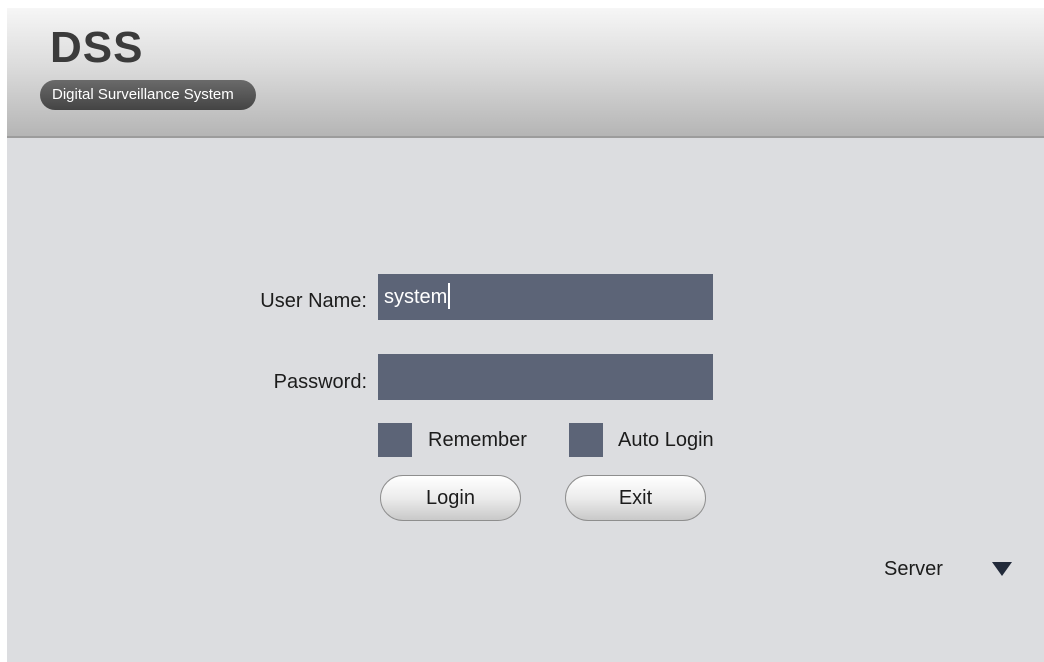  What do you see at coordinates (913, 569) in the screenshot?
I see `server-label: Server` at bounding box center [913, 569].